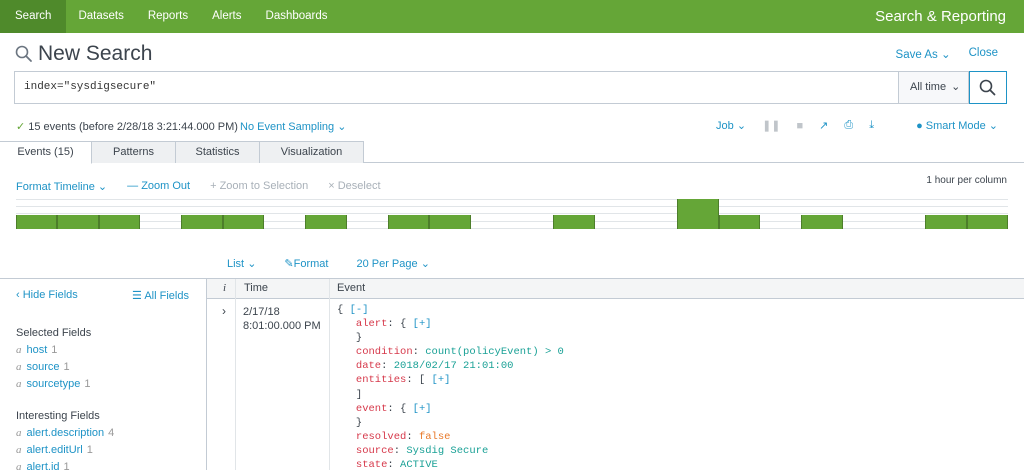  What do you see at coordinates (306, 263) in the screenshot?
I see `format-button: ✎Format` at bounding box center [306, 263].